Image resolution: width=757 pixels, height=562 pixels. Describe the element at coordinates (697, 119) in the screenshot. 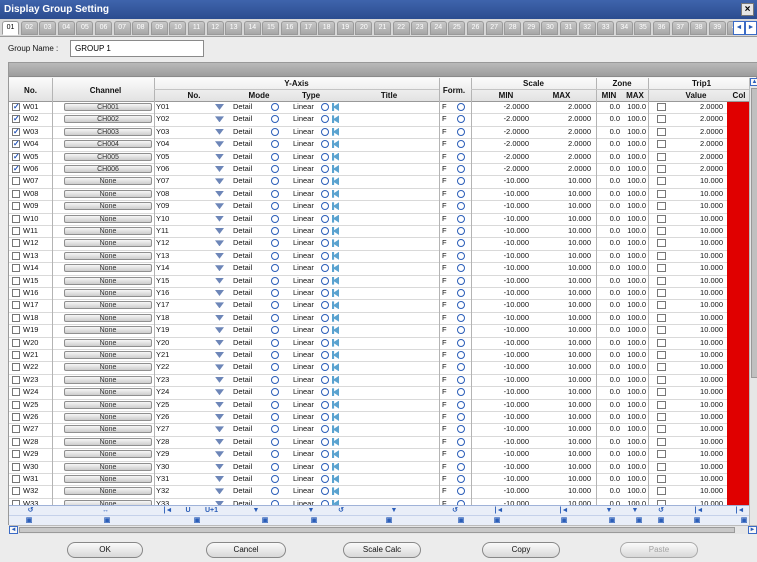

I see `trip1-value: 2.0000` at that location.